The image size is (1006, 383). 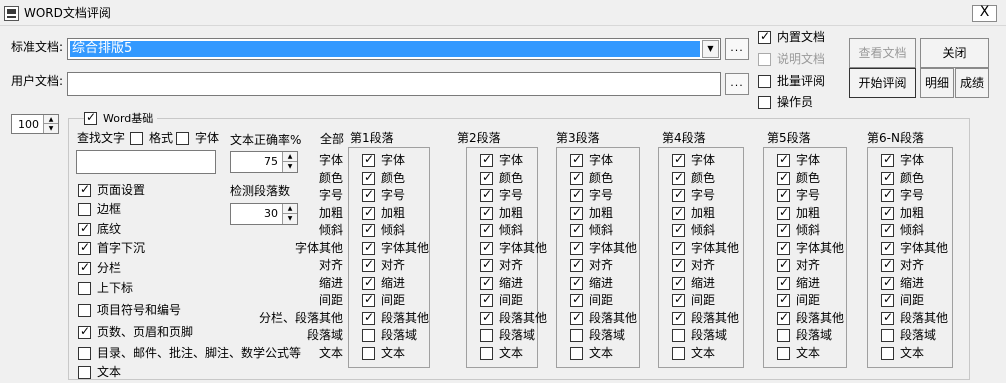 What do you see at coordinates (50, 128) in the screenshot?
I see `spin-down-icon: ▼` at bounding box center [50, 128].